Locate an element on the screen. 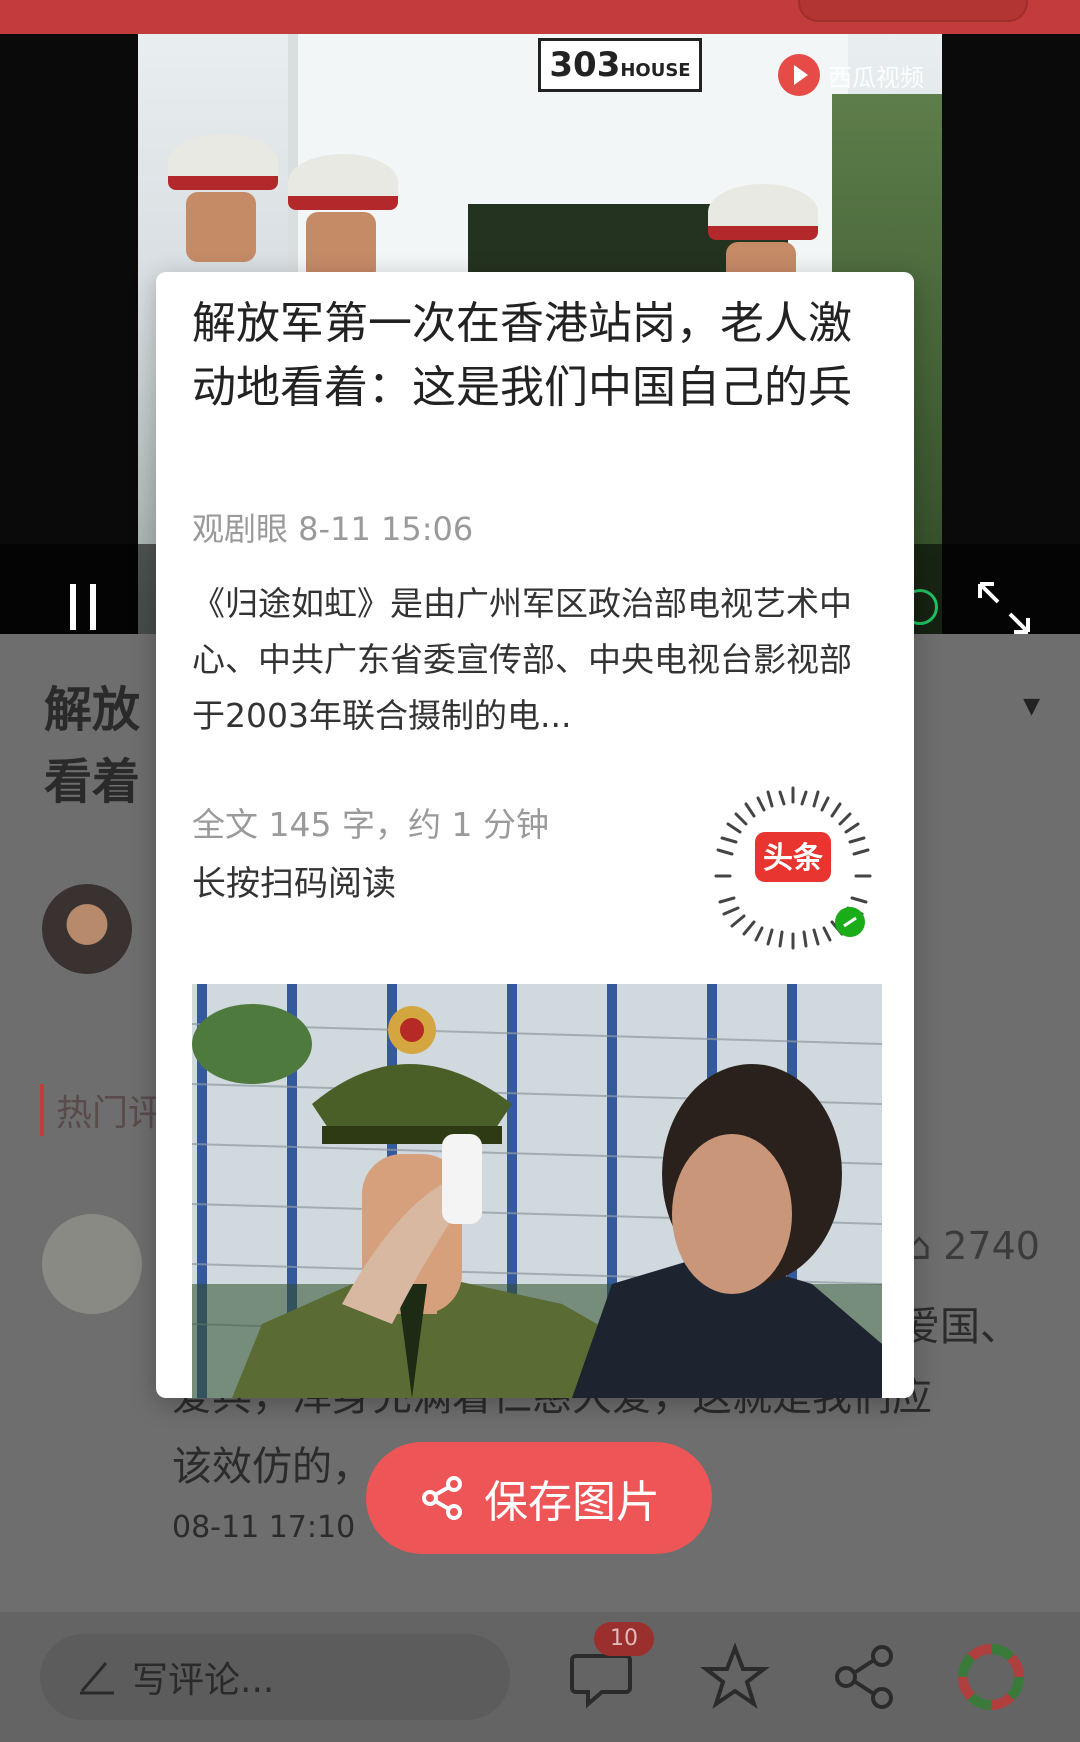  comment-text-line: 爱国、 is located at coordinates (960, 1327).